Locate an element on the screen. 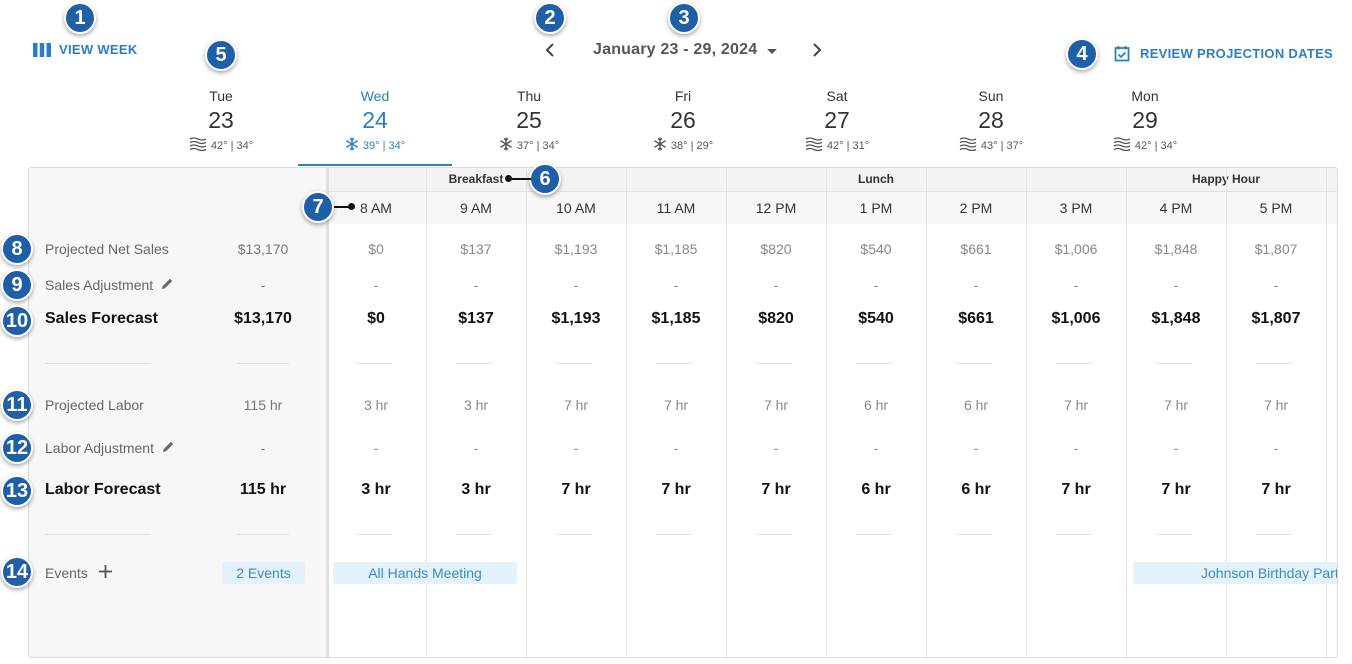  day-tab-wed: Wed 24 39° | 34° is located at coordinates (375, 121).